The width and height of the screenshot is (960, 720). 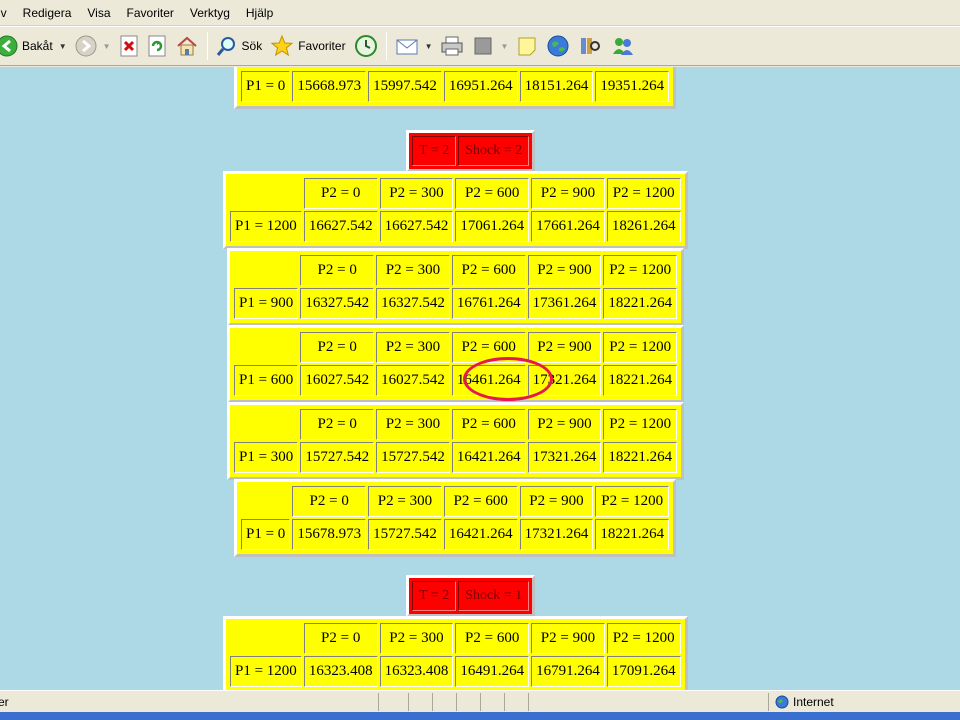 What do you see at coordinates (508, 379) in the screenshot?
I see `highlight-ellipse` at bounding box center [508, 379].